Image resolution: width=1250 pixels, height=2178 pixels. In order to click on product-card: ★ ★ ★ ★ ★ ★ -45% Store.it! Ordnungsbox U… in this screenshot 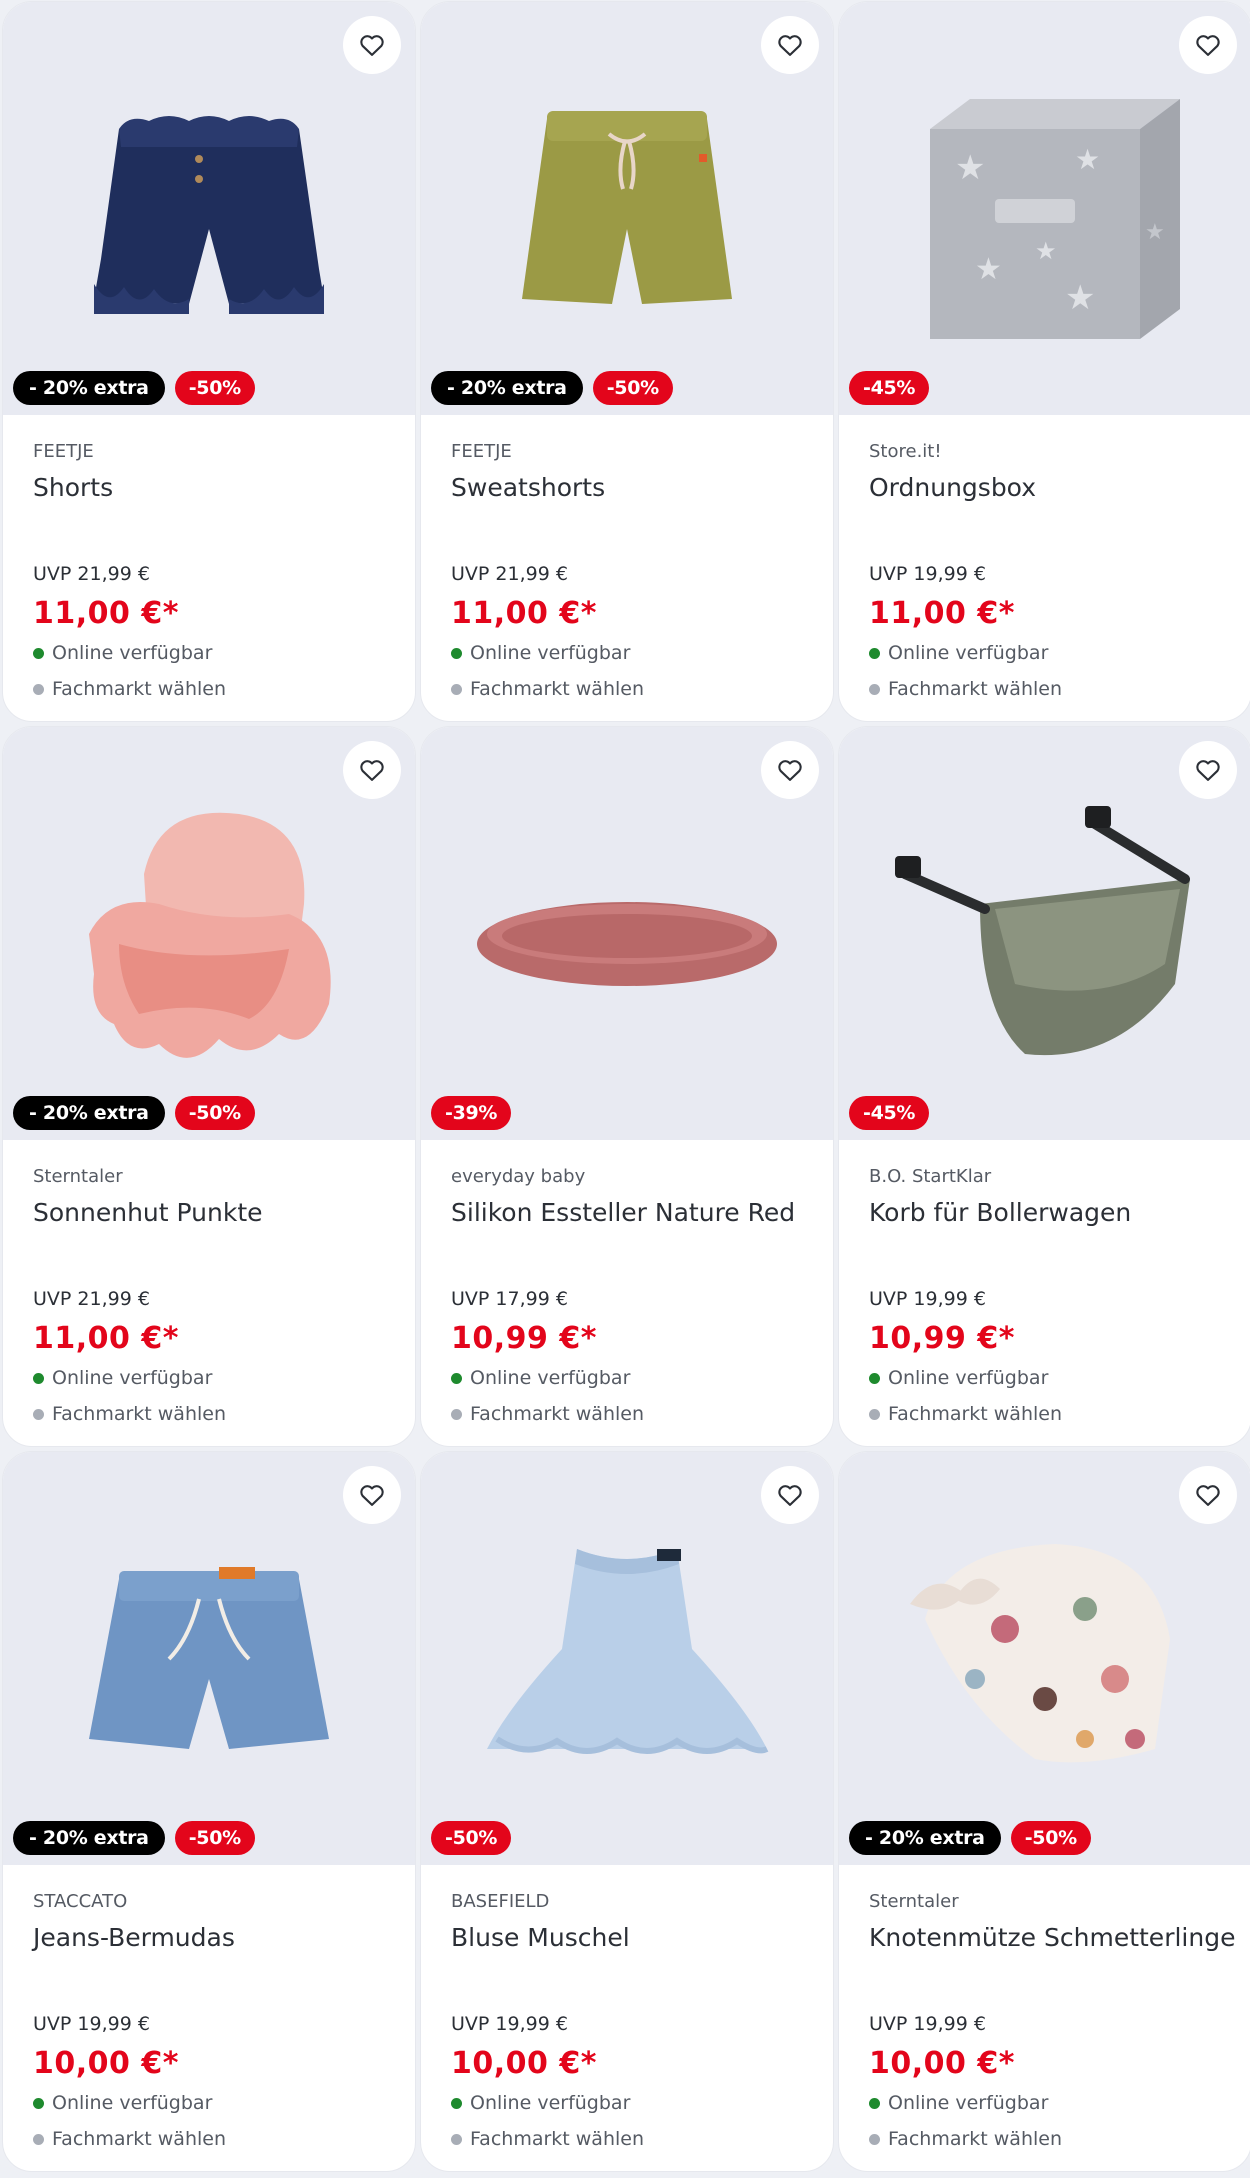, I will do `click(1044, 361)`.